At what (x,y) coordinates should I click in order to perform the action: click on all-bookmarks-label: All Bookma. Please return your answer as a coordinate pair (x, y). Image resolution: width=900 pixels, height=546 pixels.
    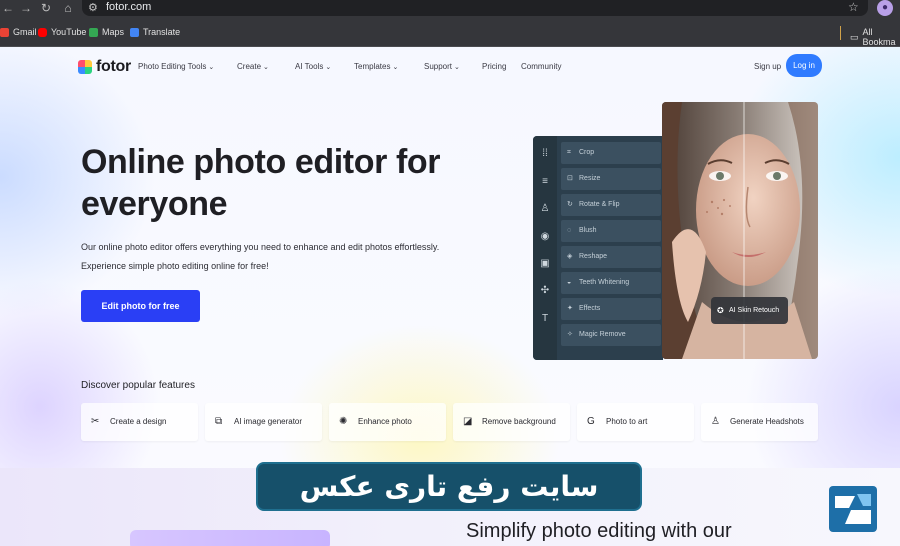
    Looking at the image, I should click on (879, 37).